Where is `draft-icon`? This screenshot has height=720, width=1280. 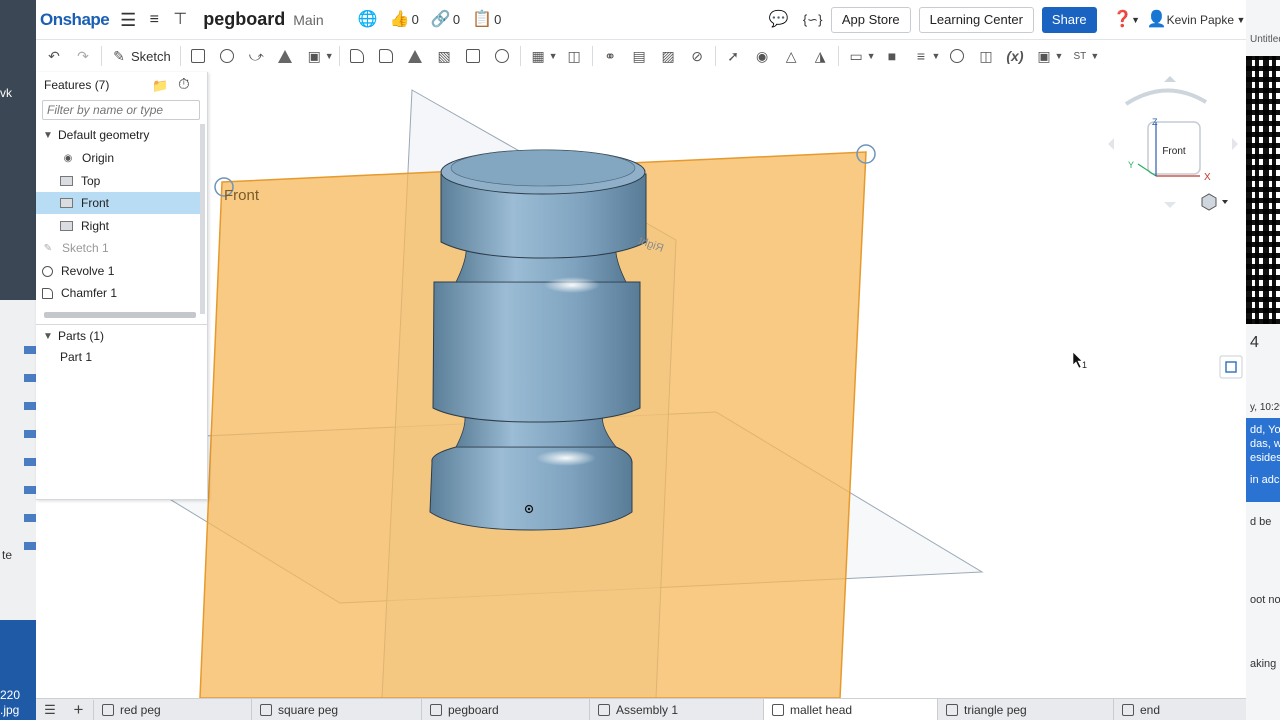
draft-icon is located at coordinates (415, 56).